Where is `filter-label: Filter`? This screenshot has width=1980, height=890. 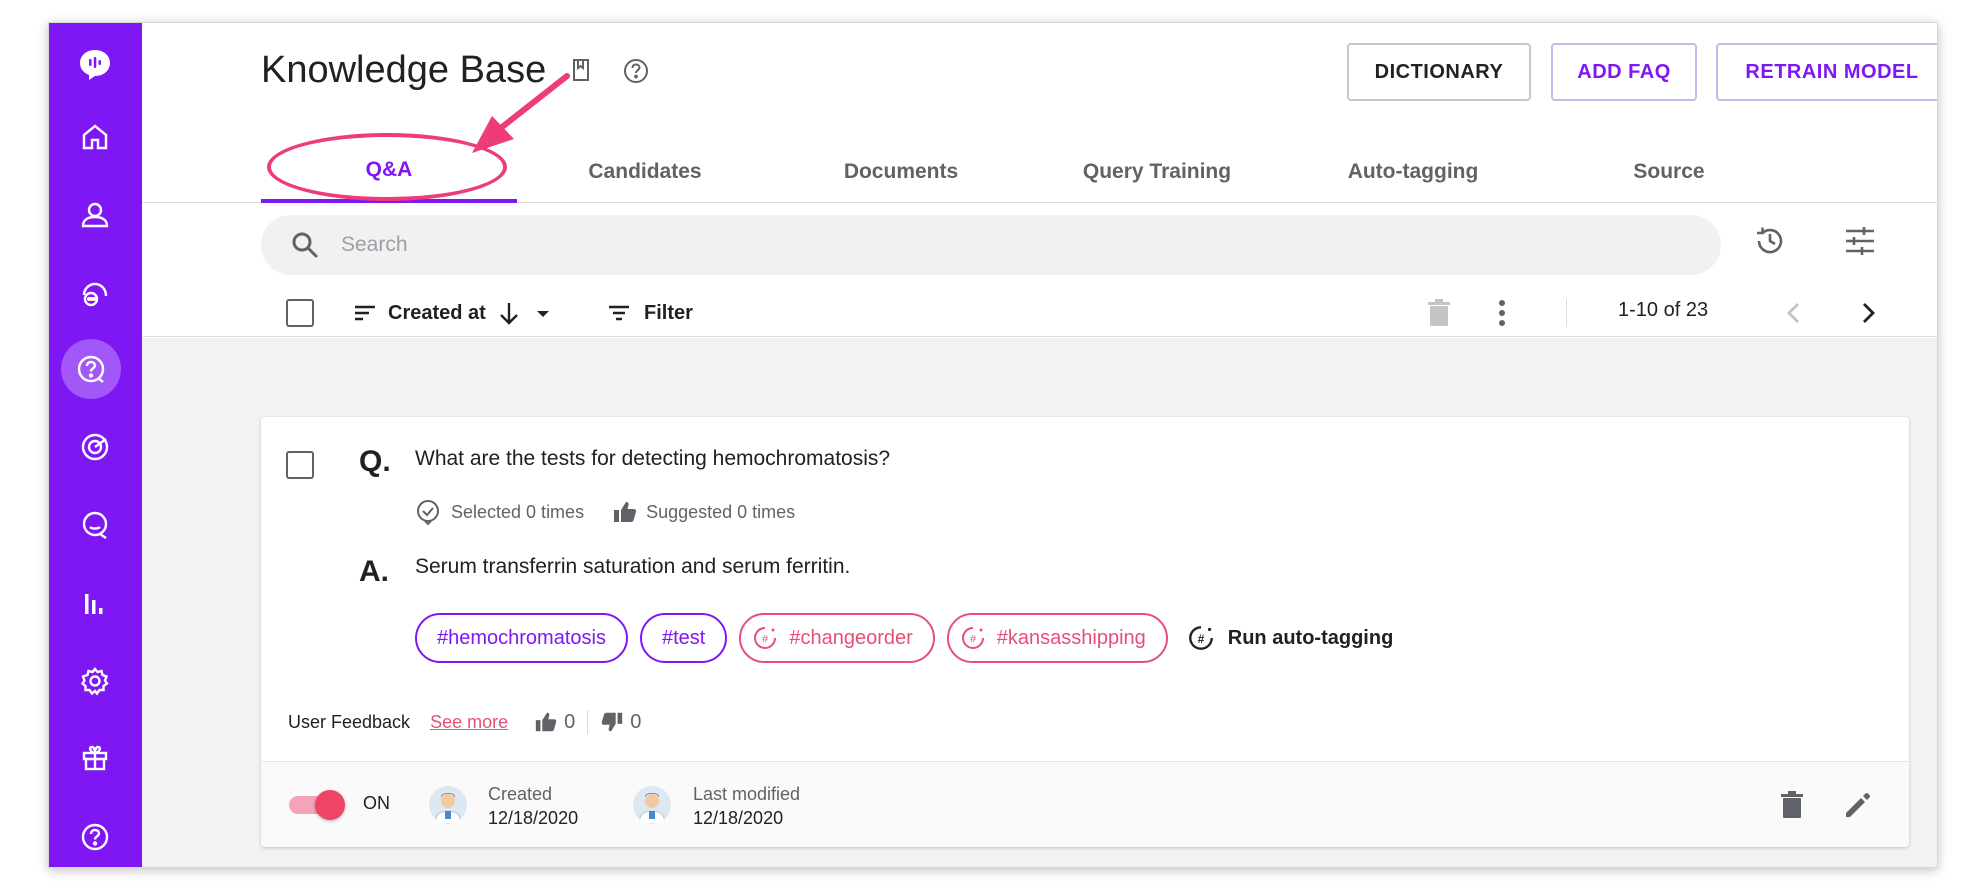 filter-label: Filter is located at coordinates (668, 312).